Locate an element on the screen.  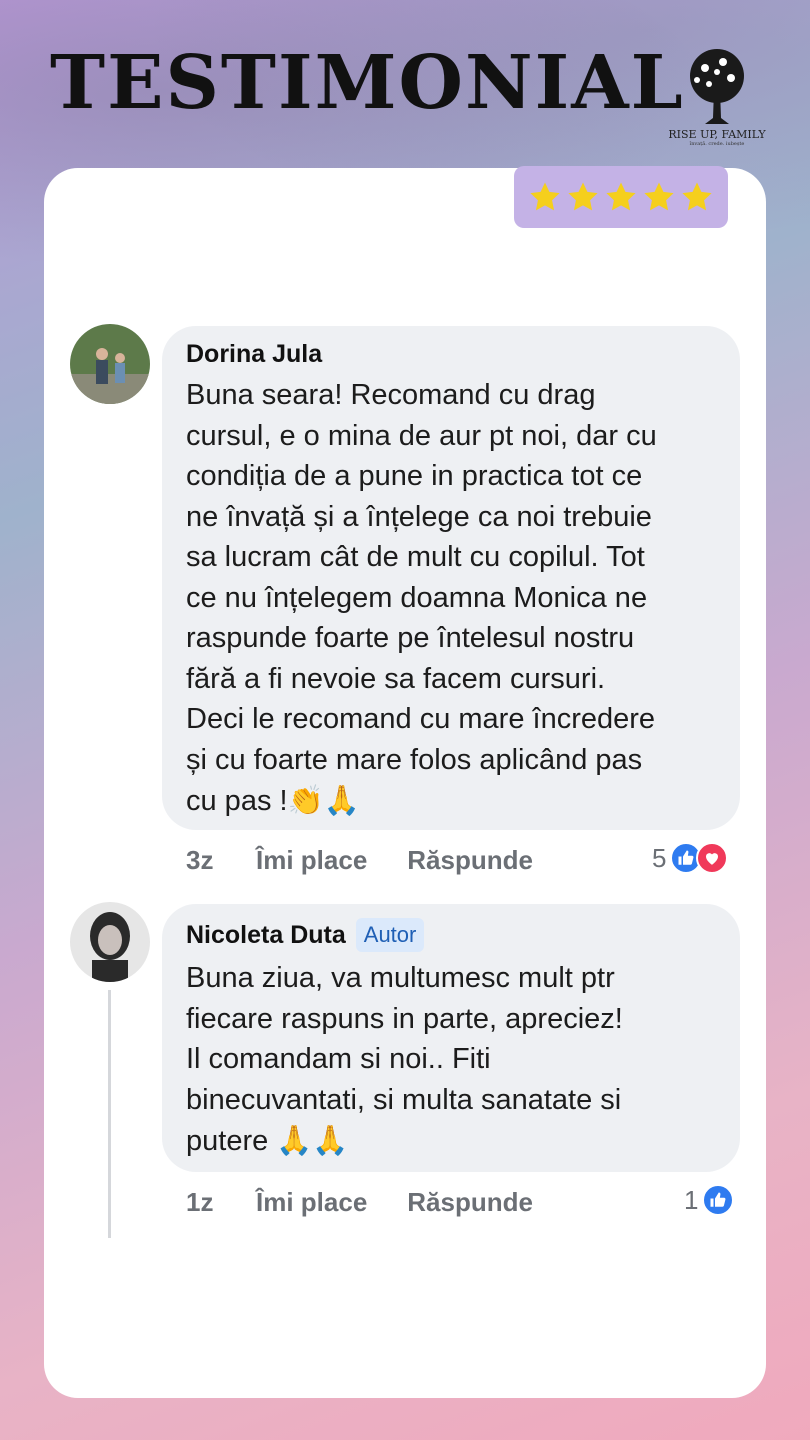
comment-actions: 1z Îmi place Răspunde is located at coordinates (359, 1202).